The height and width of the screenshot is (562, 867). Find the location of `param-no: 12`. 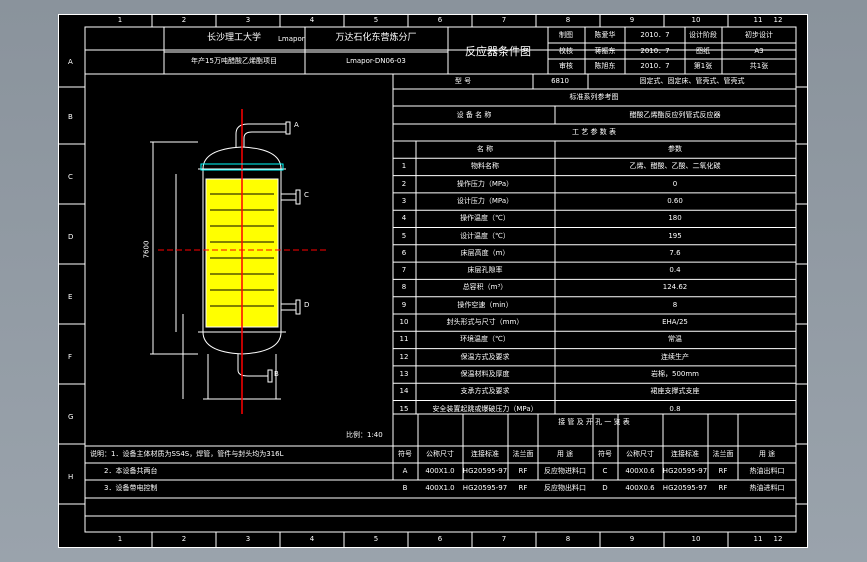

param-no: 12 is located at coordinates (404, 356).